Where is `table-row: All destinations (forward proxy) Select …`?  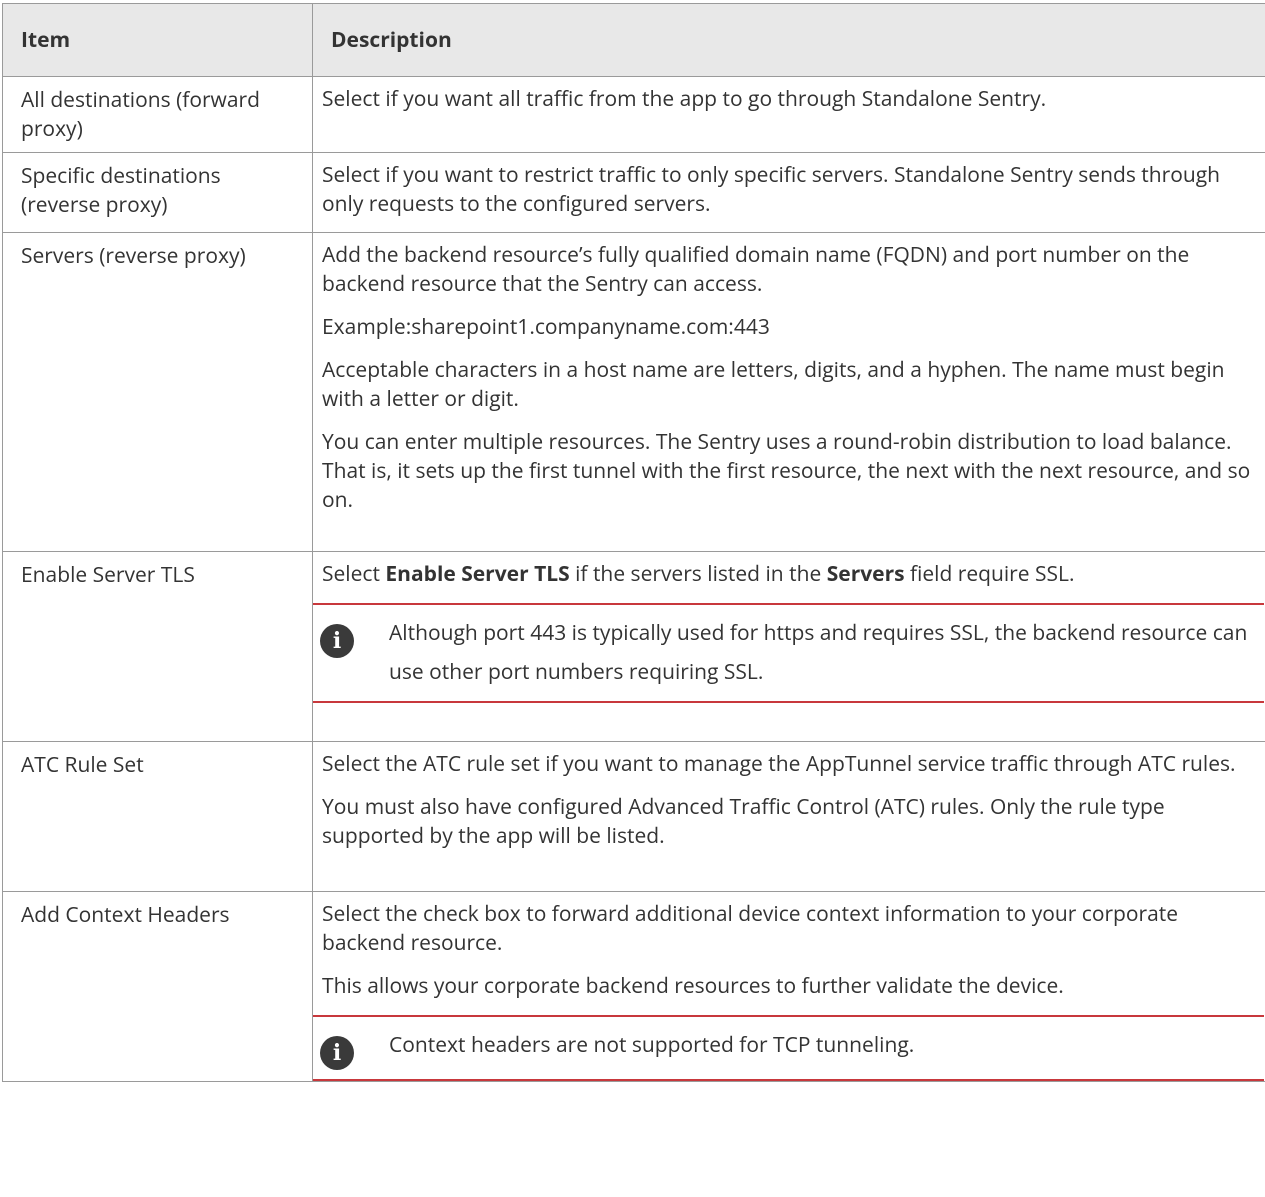 table-row: All destinations (forward proxy) Select … is located at coordinates (633, 114).